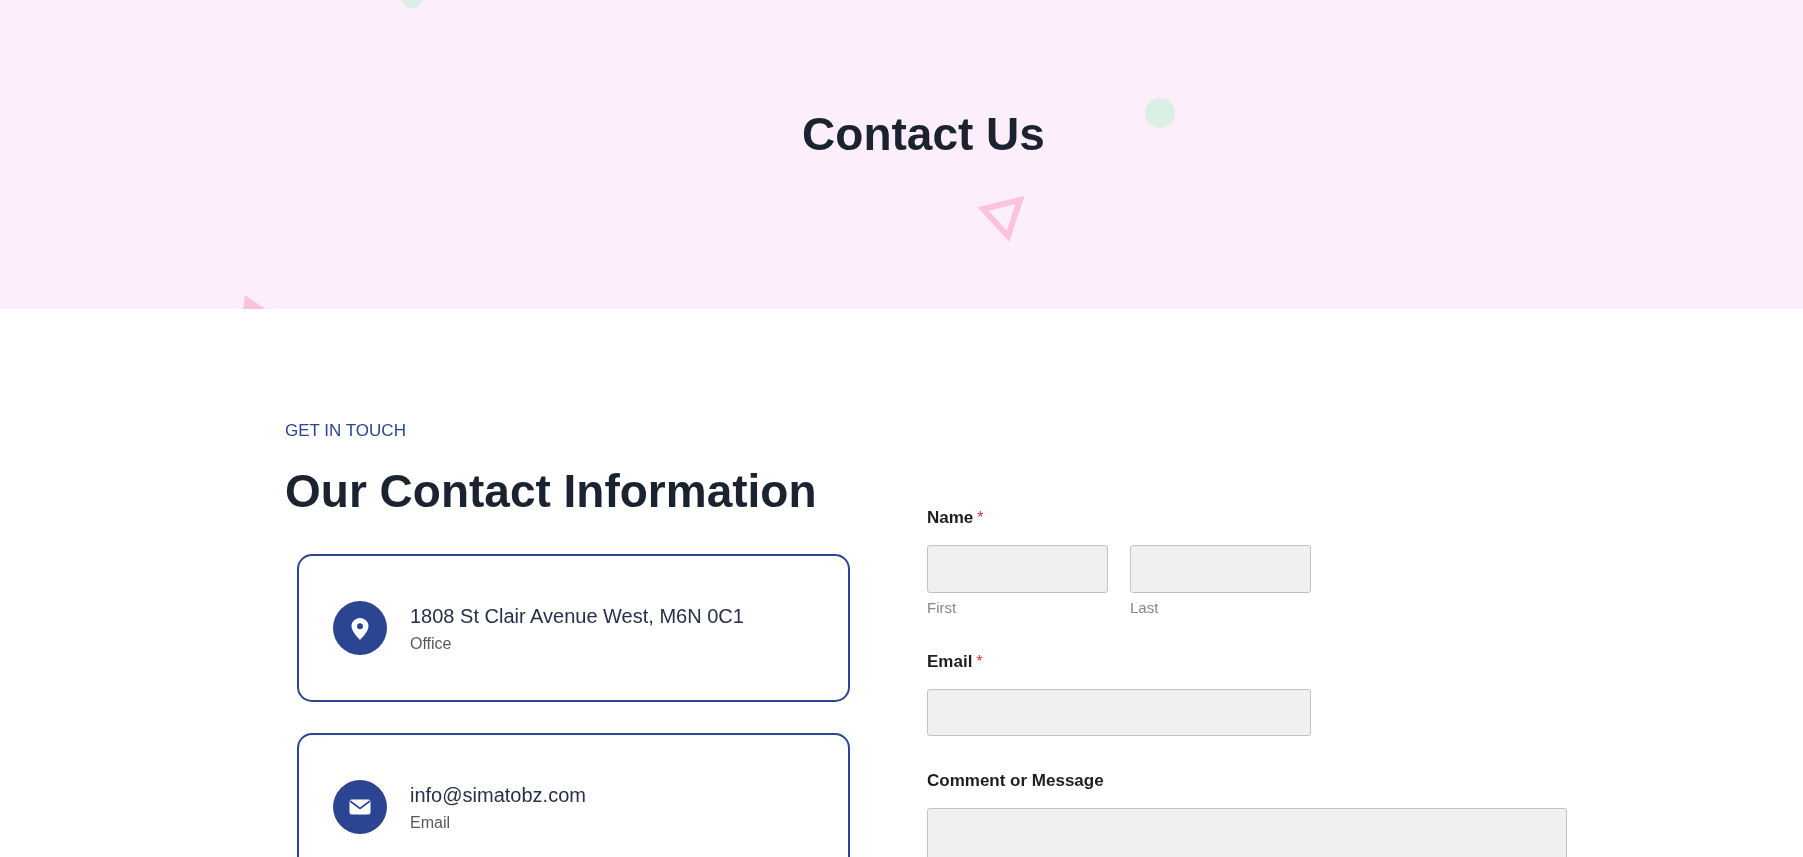 The width and height of the screenshot is (1803, 857). Describe the element at coordinates (498, 795) in the screenshot. I see `email-text: info@simatobz.com` at that location.